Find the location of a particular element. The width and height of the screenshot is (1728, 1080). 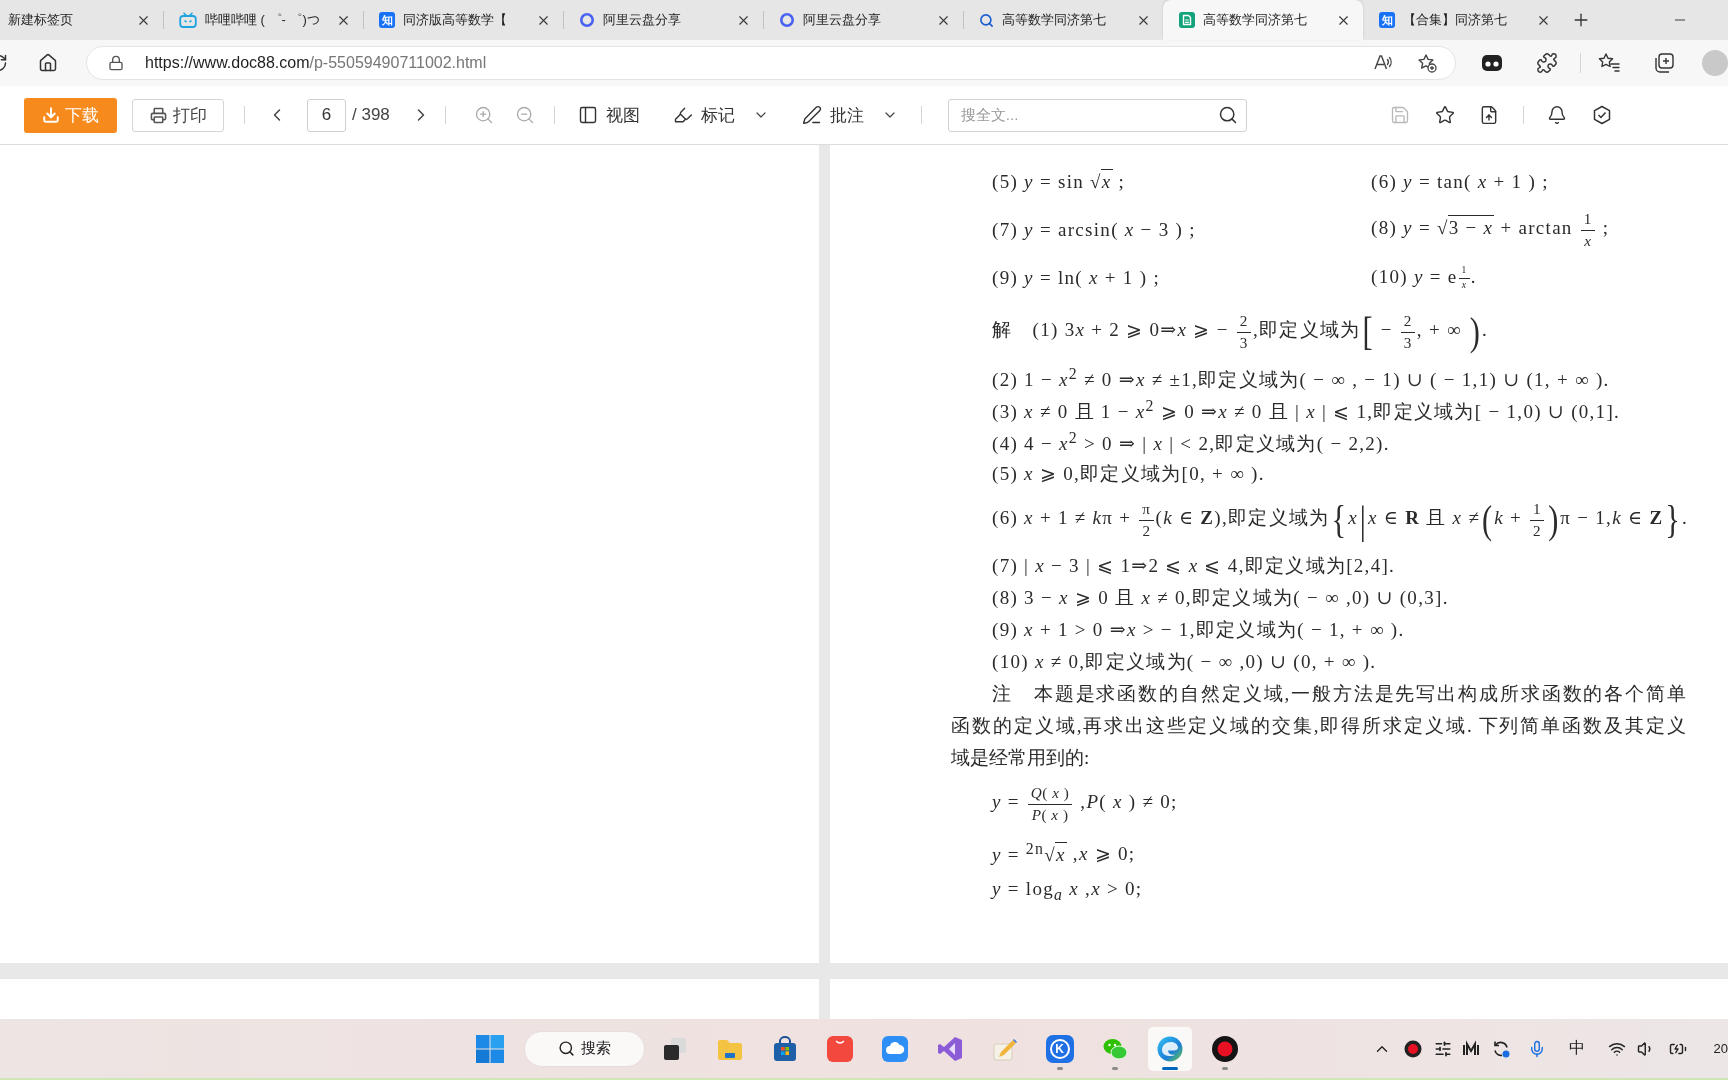

solution-line: (3) x ≠ 0 且 1 − x$^{2}$ ⩾ 0 ⇒x ≠ 0 且 | x | ⩽ 1,即定义域为[ − 1,0) ∪ (0,1]. is located at coordinates (1306, 409).